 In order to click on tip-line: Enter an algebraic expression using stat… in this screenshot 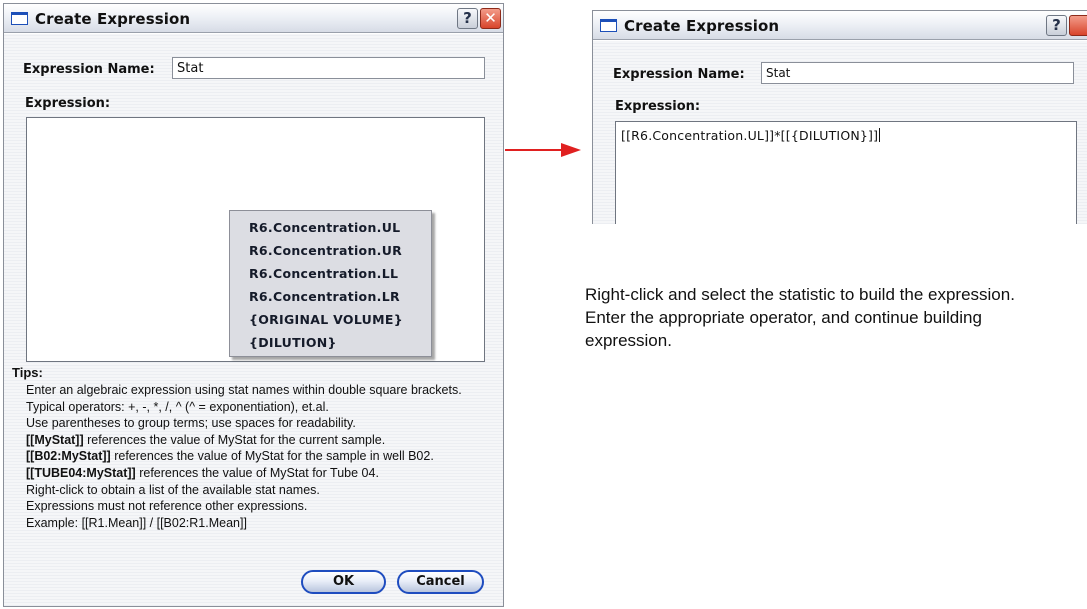, I will do `click(244, 390)`.